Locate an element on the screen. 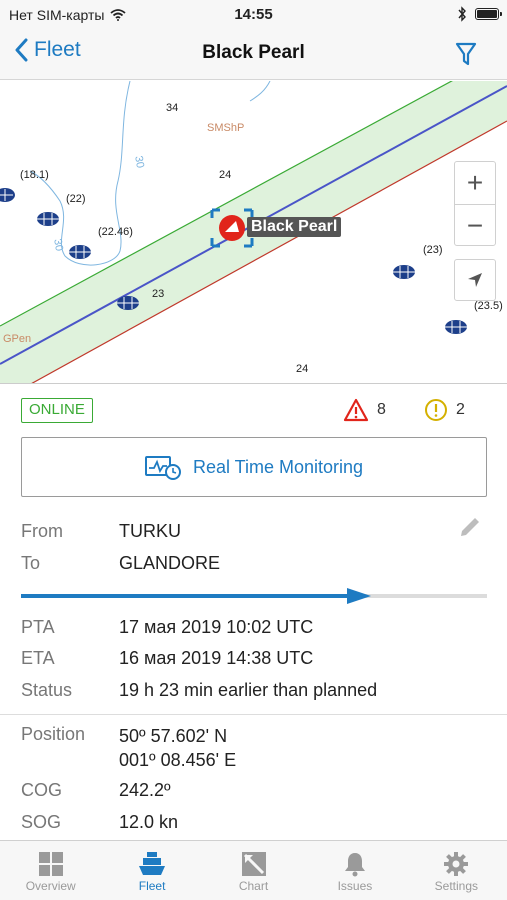 This screenshot has width=507, height=900. longitude-value: 001º 08.456' E is located at coordinates (178, 760).